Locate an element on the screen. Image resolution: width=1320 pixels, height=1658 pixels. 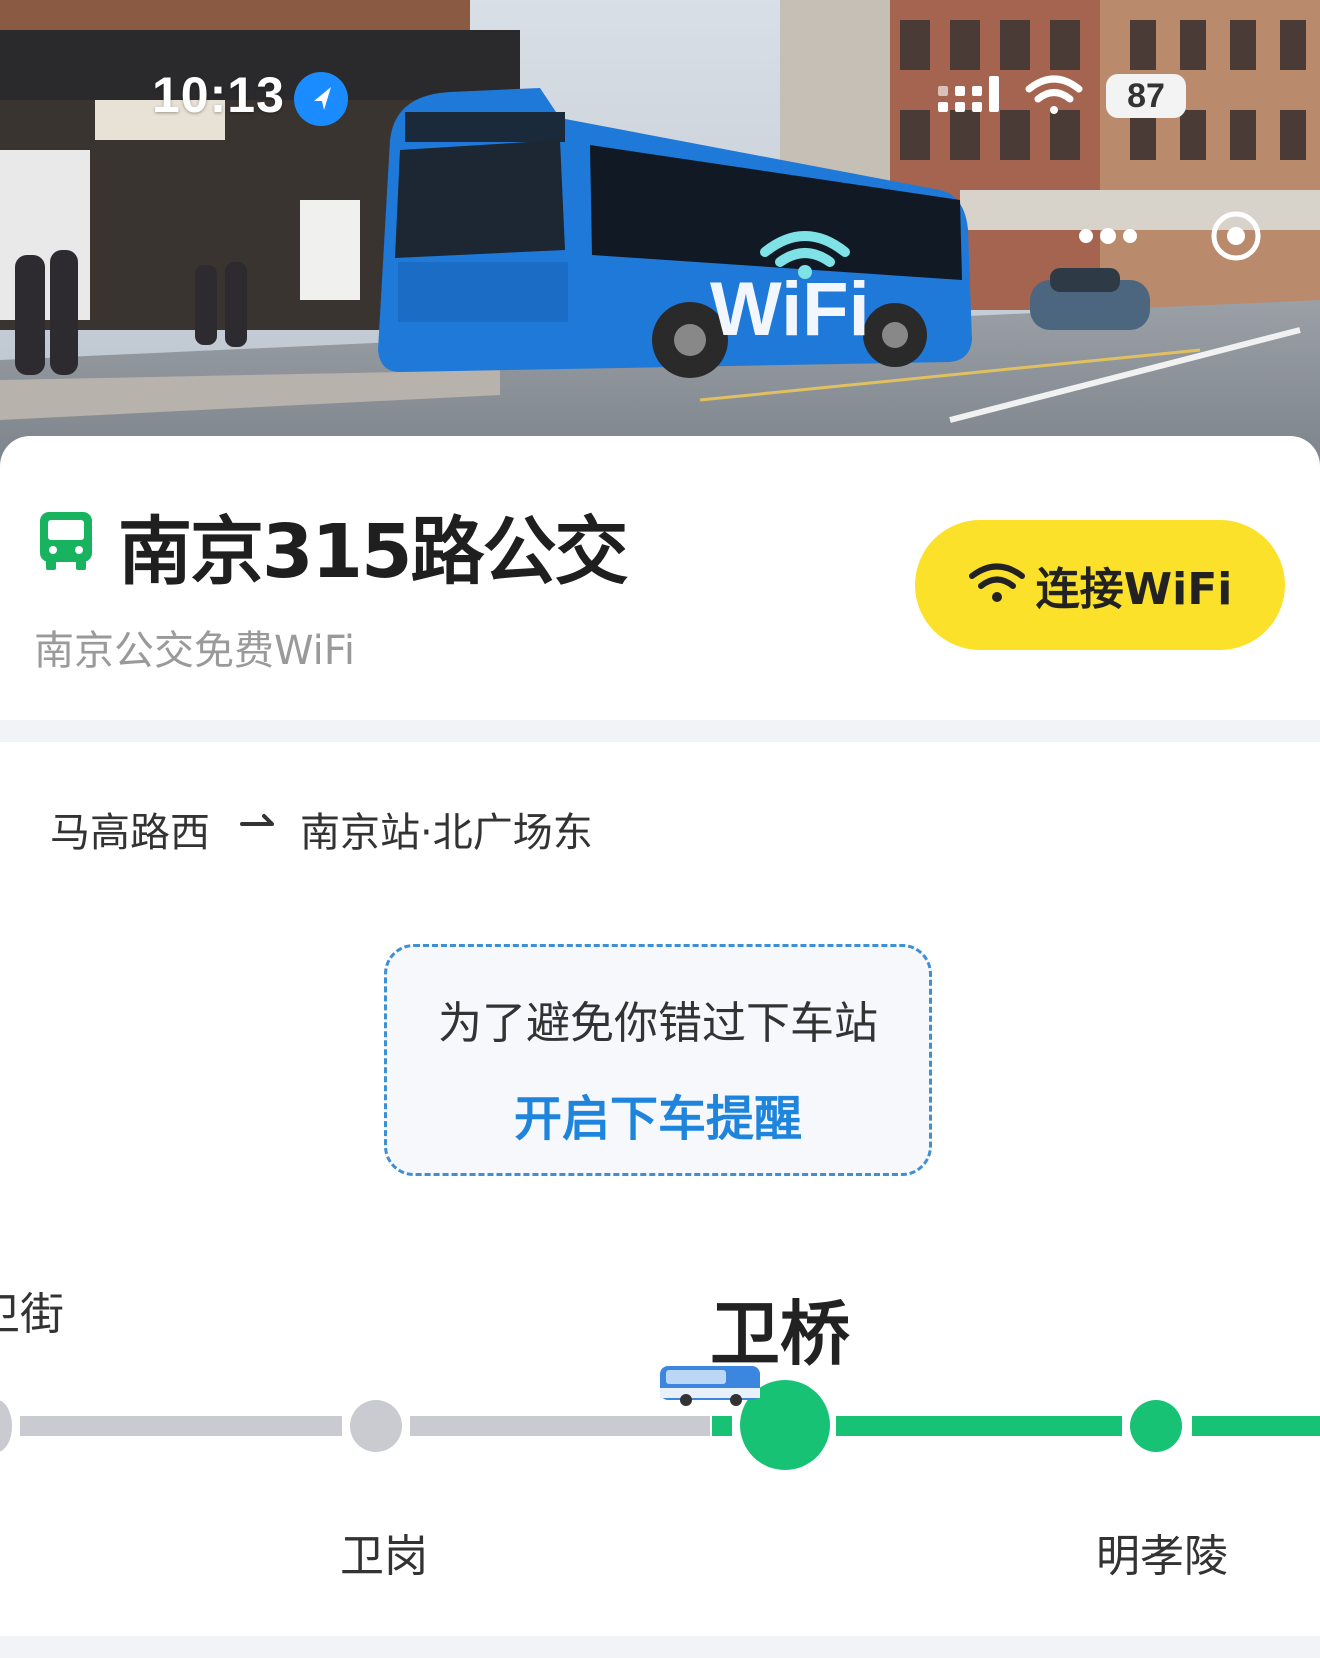
battery-icon: 87 is located at coordinates (1146, 96).